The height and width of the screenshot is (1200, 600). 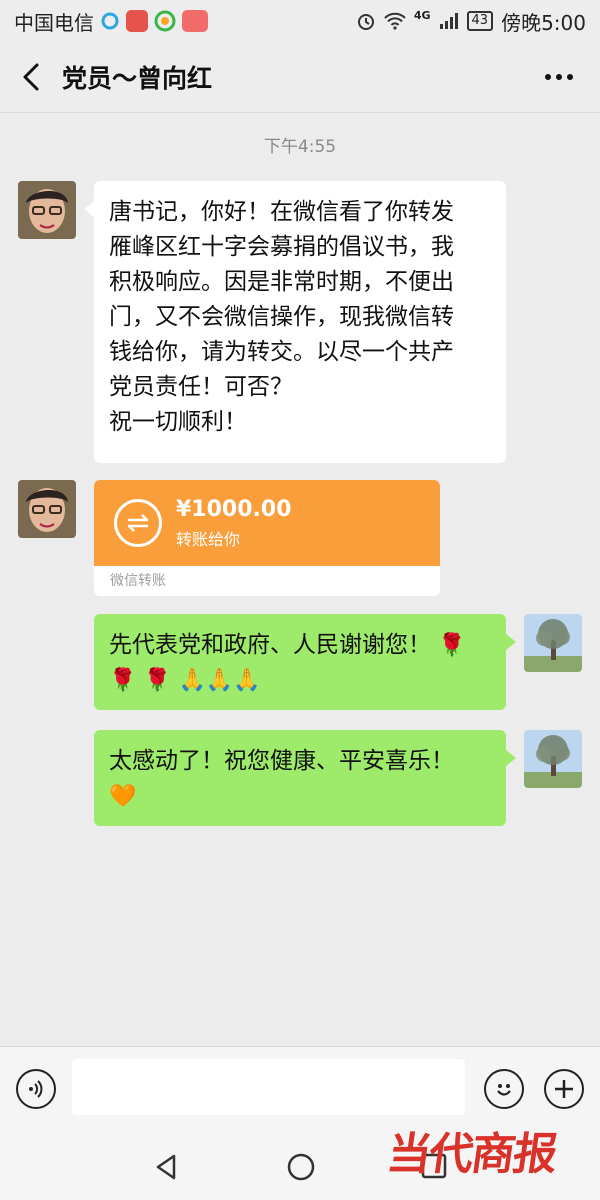 What do you see at coordinates (395, 21) in the screenshot?
I see `wifi-icon` at bounding box center [395, 21].